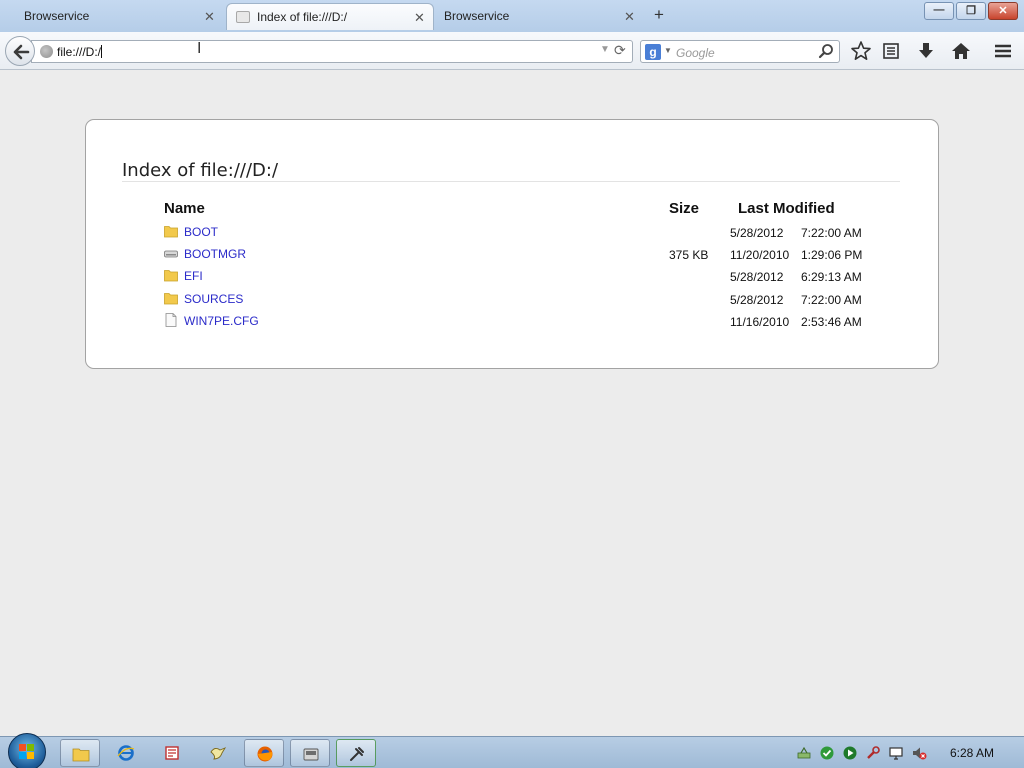 The image size is (1024, 768). I want to click on file-link: BOOTMGR, so click(215, 254).